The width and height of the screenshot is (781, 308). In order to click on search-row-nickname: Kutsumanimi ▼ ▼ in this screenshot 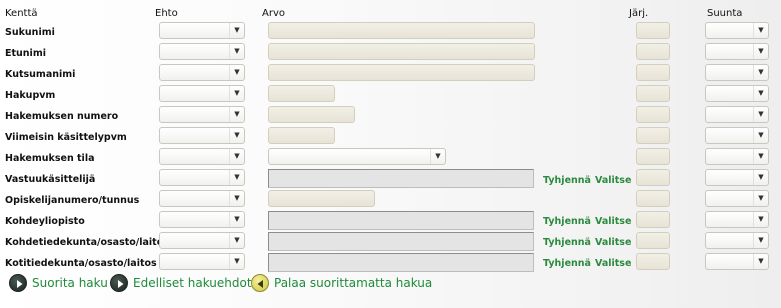, I will do `click(390, 74)`.